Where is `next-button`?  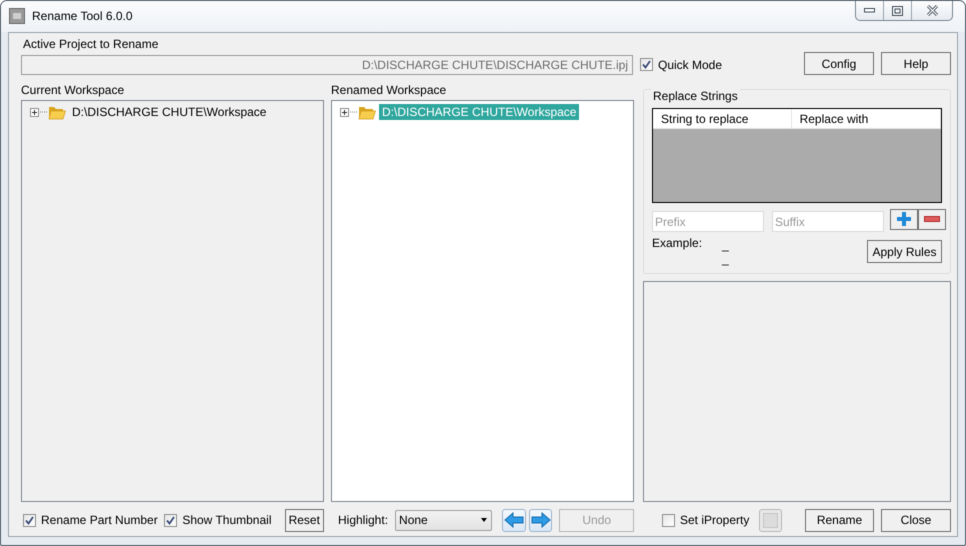 next-button is located at coordinates (540, 520).